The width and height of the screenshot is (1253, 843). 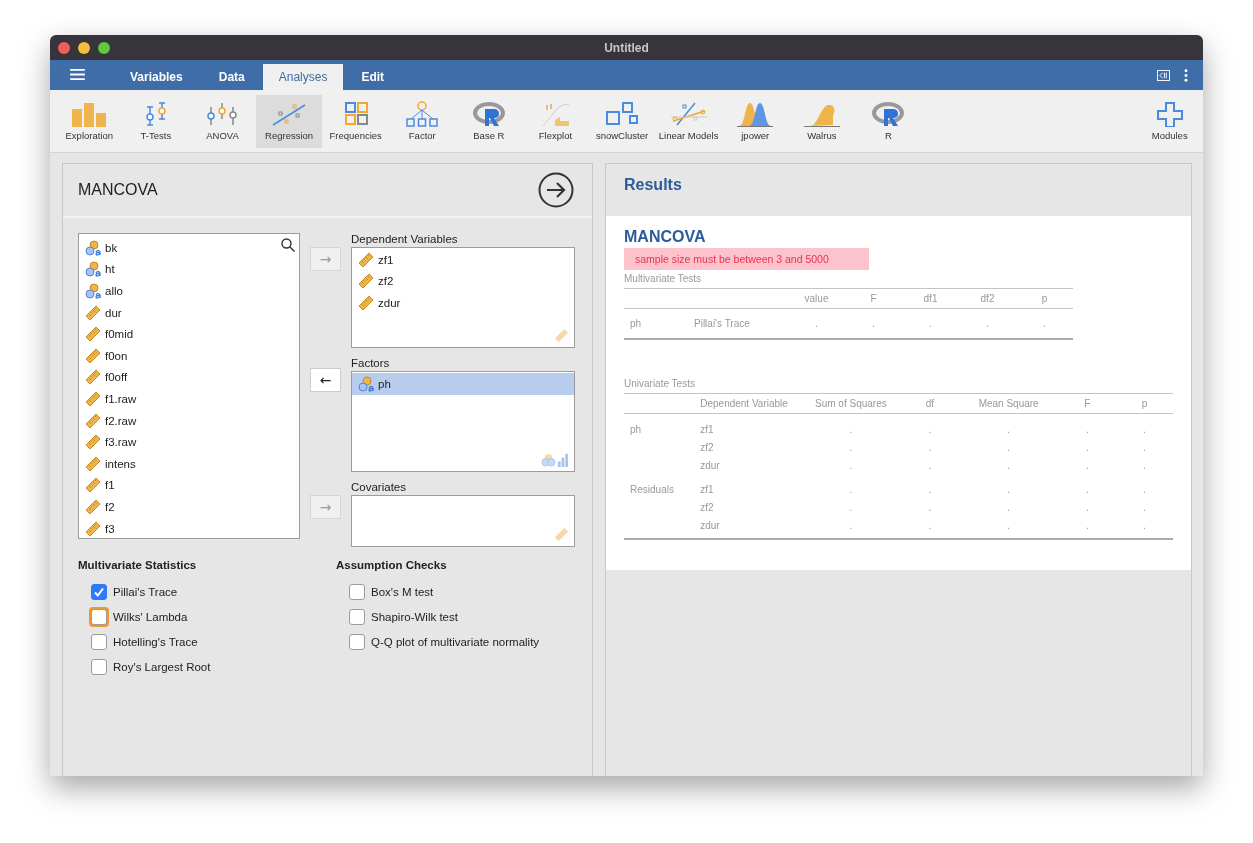 What do you see at coordinates (189, 355) in the screenshot?
I see `variable-item: f0on` at bounding box center [189, 355].